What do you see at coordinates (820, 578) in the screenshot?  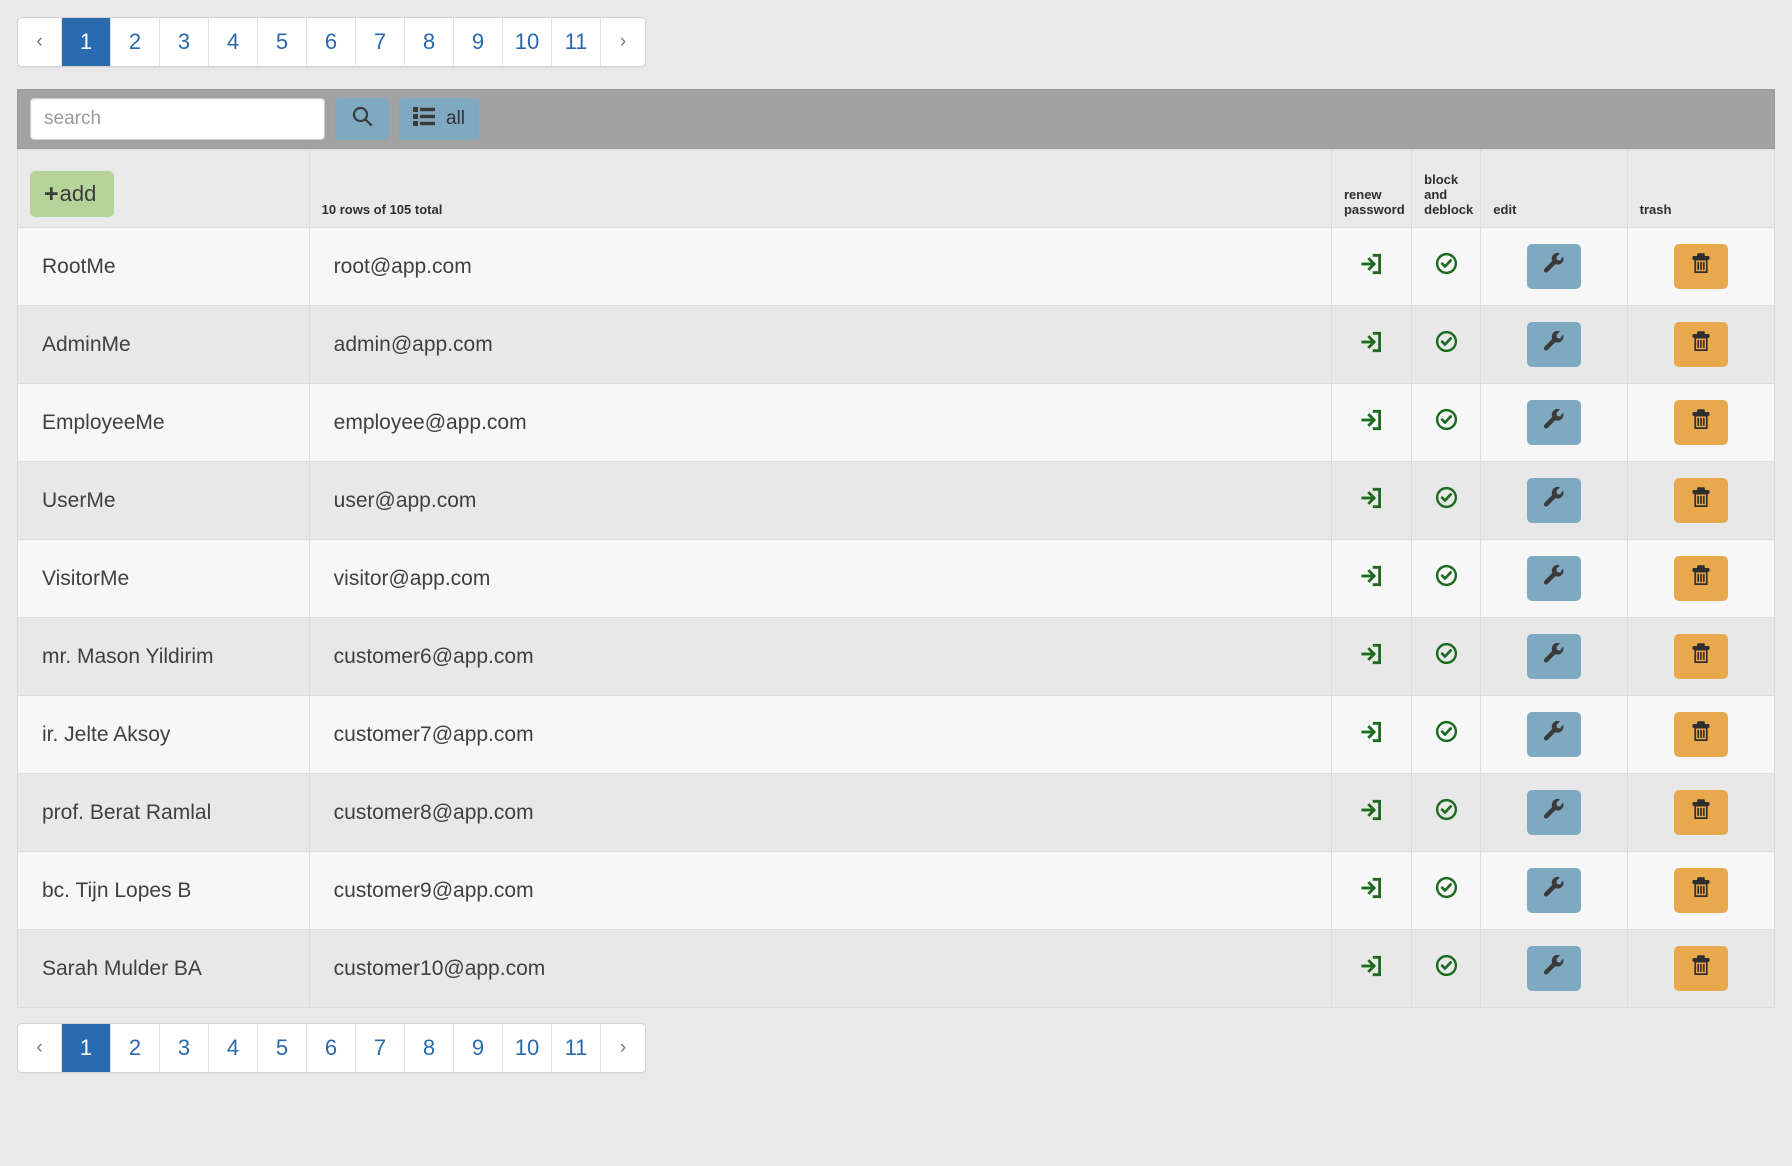 I see `cell-email: visitor@app.com` at bounding box center [820, 578].